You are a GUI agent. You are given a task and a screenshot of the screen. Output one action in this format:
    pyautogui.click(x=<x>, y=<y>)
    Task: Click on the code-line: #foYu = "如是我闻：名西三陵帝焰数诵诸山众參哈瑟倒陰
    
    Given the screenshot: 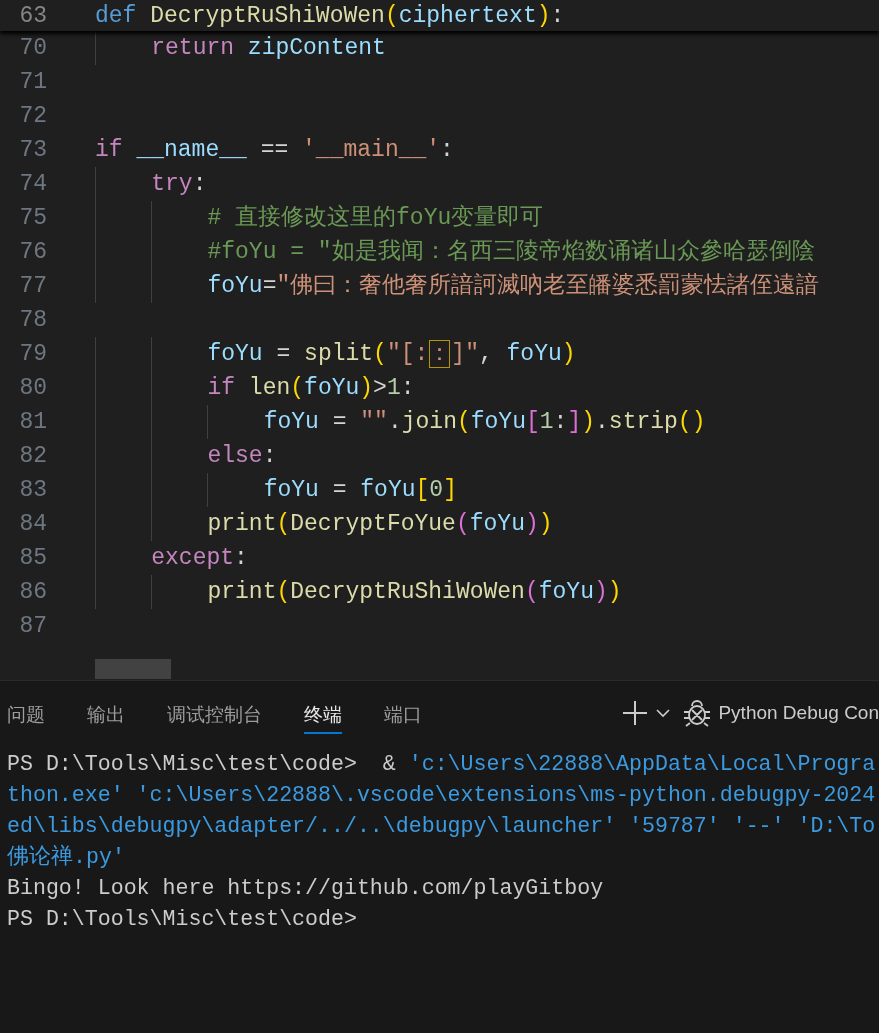 What is the action you would take?
    pyautogui.click(x=455, y=252)
    